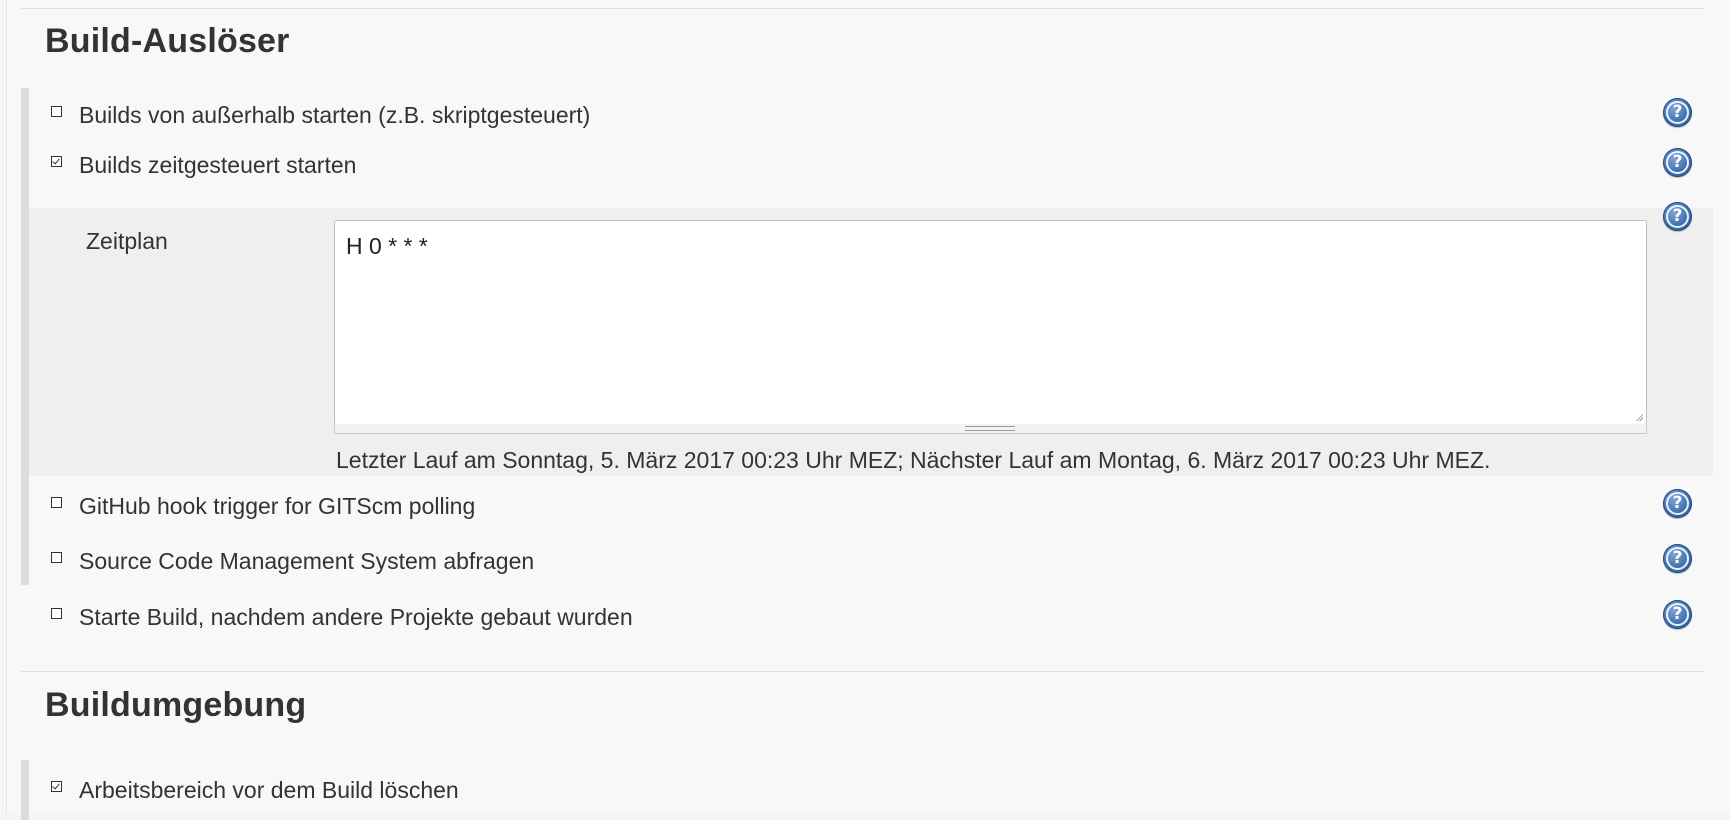 Image resolution: width=1730 pixels, height=820 pixels. I want to click on checkbox-clean-workspace, so click(56, 786).